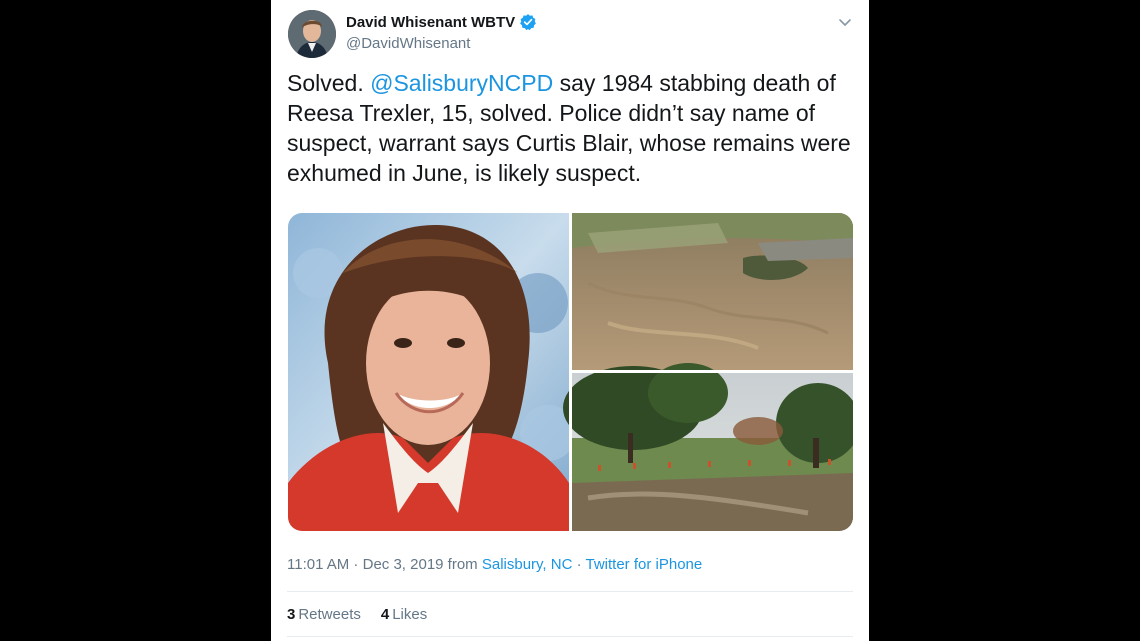 The height and width of the screenshot is (641, 1140). Describe the element at coordinates (329, 83) in the screenshot. I see `tweet-text-part1: Solved.` at that location.